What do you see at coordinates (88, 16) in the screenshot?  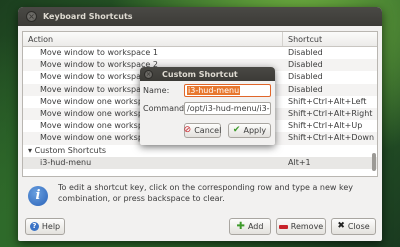 I see `window-title: Keyboard Shortcuts` at bounding box center [88, 16].